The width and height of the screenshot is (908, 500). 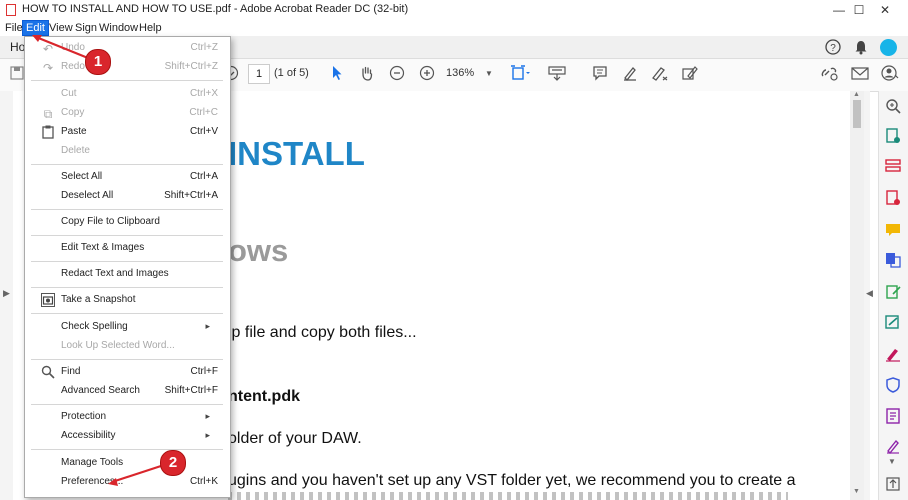 What do you see at coordinates (98, 62) in the screenshot?
I see `annotation-badge-1: 1` at bounding box center [98, 62].